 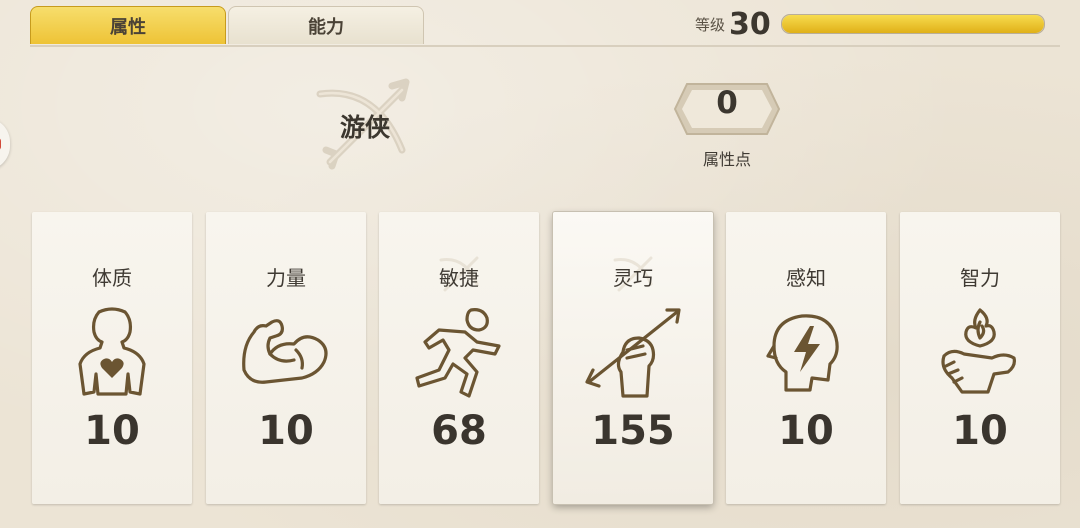 What do you see at coordinates (710, 24) in the screenshot?
I see `level-label: 等级` at bounding box center [710, 24].